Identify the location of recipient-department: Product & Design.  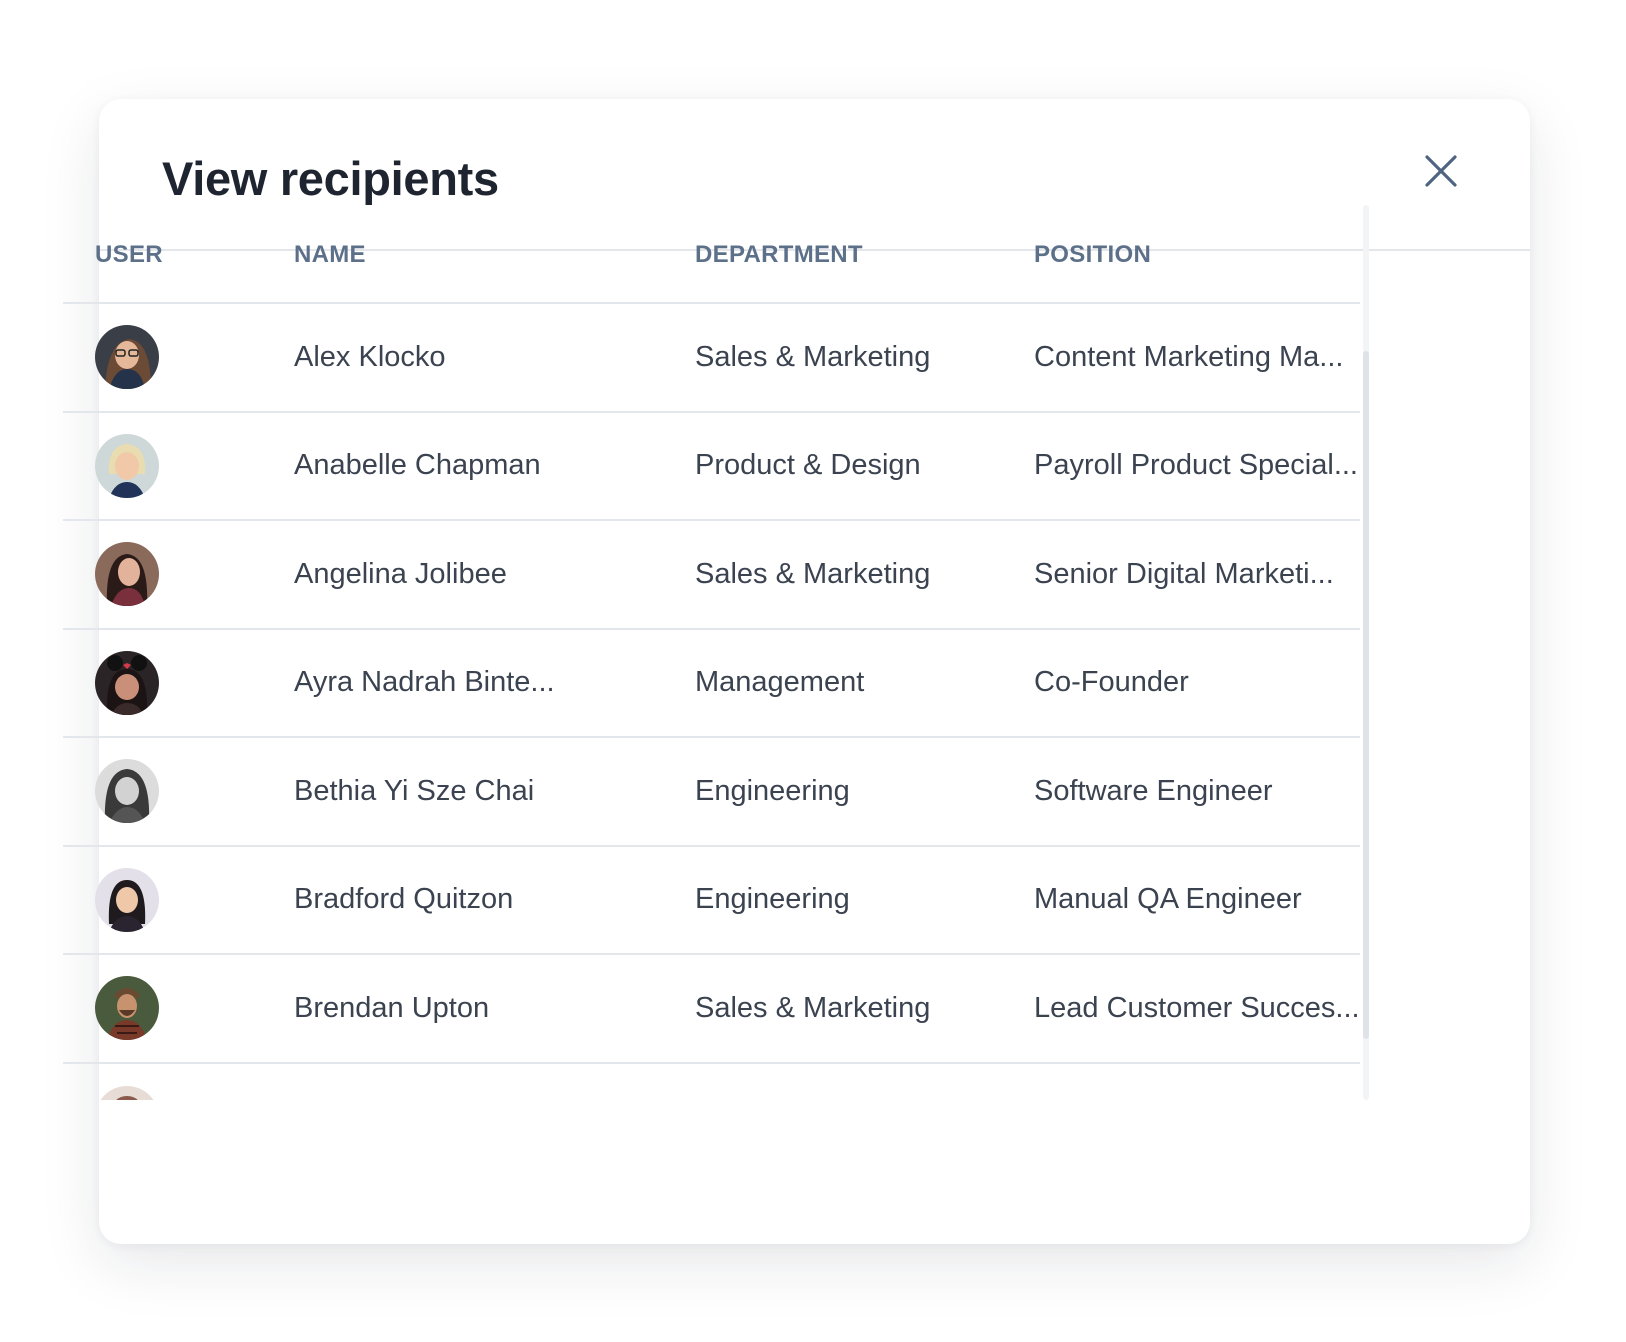
(808, 465).